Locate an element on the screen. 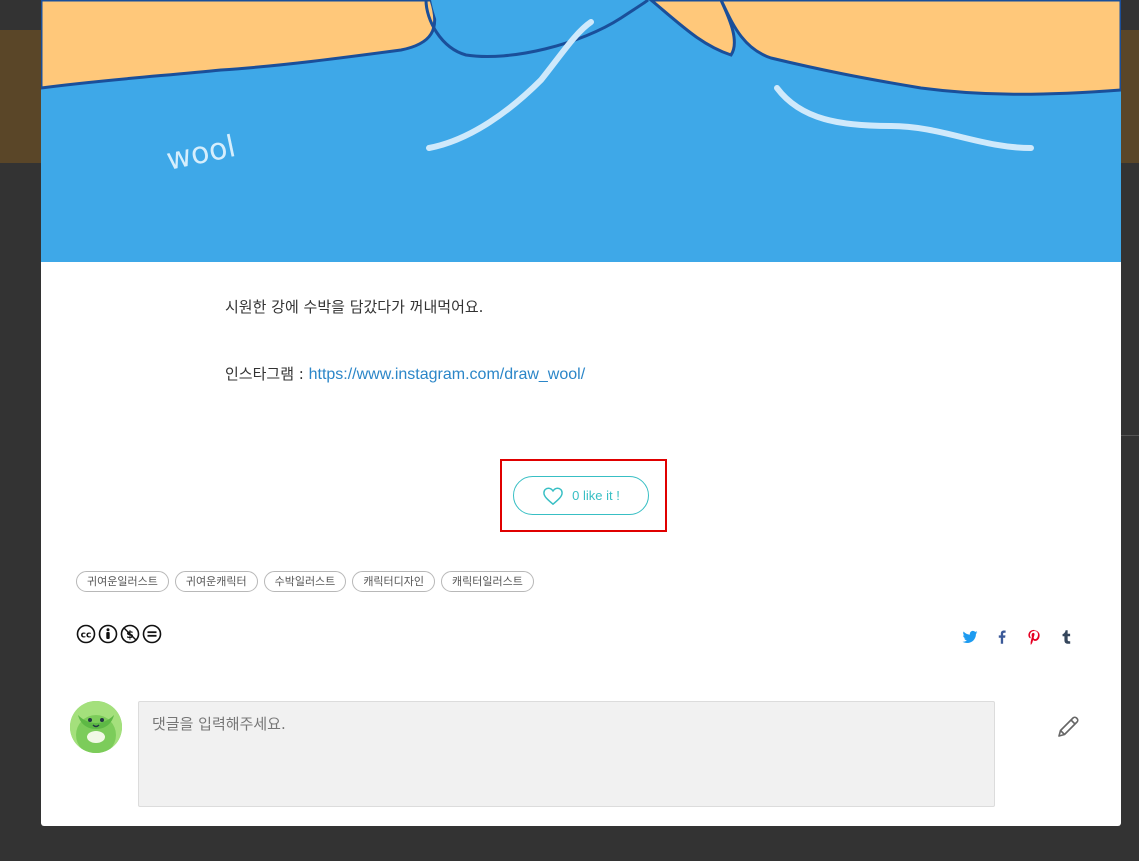  tag-item: 귀여운캐릭터 is located at coordinates (216, 581).